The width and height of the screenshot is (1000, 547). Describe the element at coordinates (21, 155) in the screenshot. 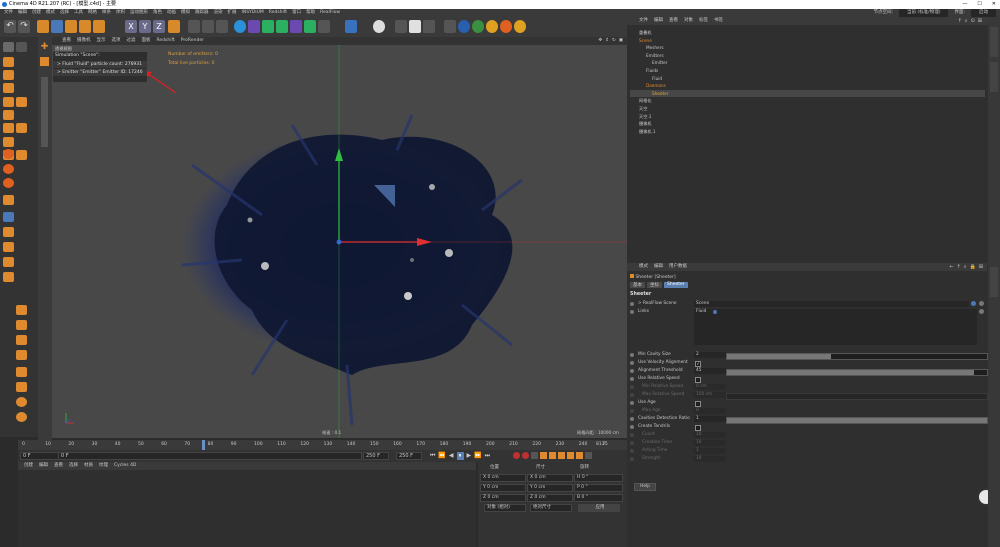

I see `bevel-icon` at that location.